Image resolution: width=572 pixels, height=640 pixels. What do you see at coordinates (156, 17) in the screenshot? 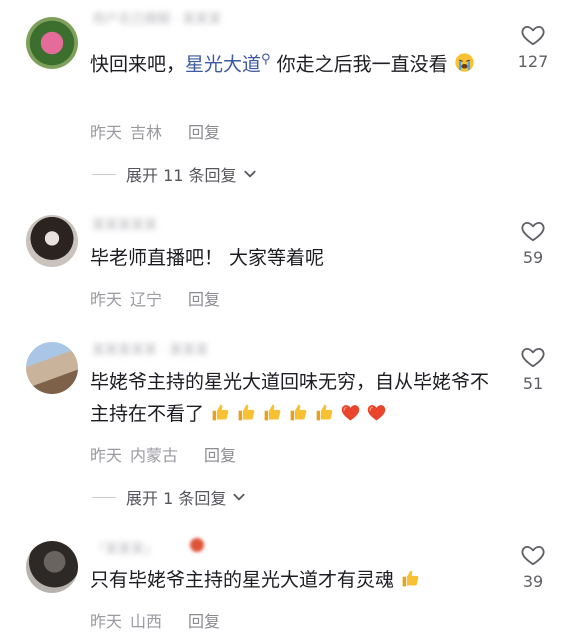
I see `comment-username: 用户名已模糊 · 某某某` at bounding box center [156, 17].